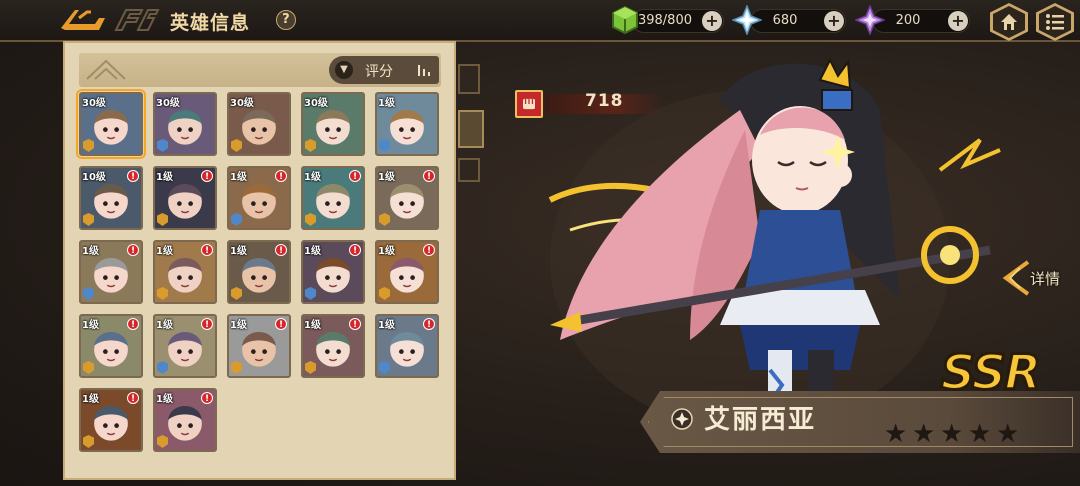 The image size is (1080, 486). Describe the element at coordinates (424, 70) in the screenshot. I see `sort-order-icon` at that location.